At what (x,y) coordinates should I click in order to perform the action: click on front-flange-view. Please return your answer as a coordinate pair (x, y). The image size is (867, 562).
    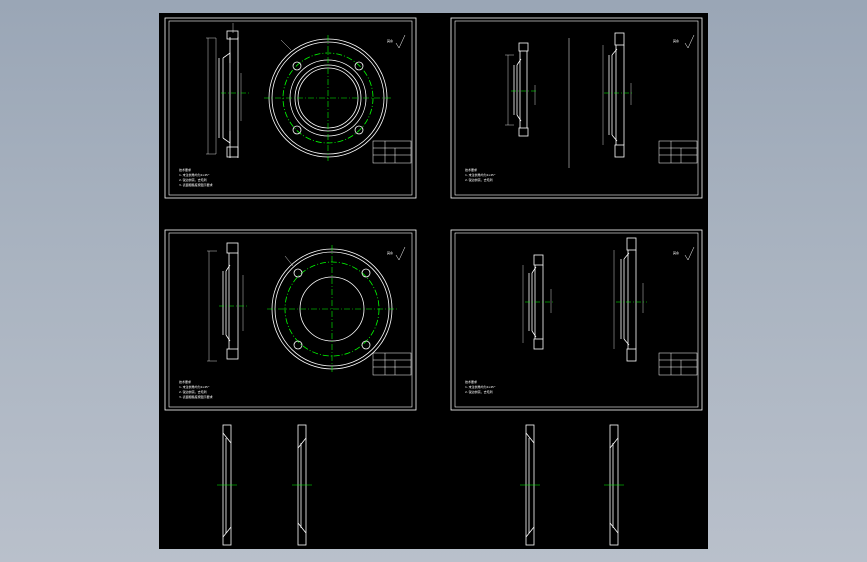
    Looking at the image, I should click on (332, 309).